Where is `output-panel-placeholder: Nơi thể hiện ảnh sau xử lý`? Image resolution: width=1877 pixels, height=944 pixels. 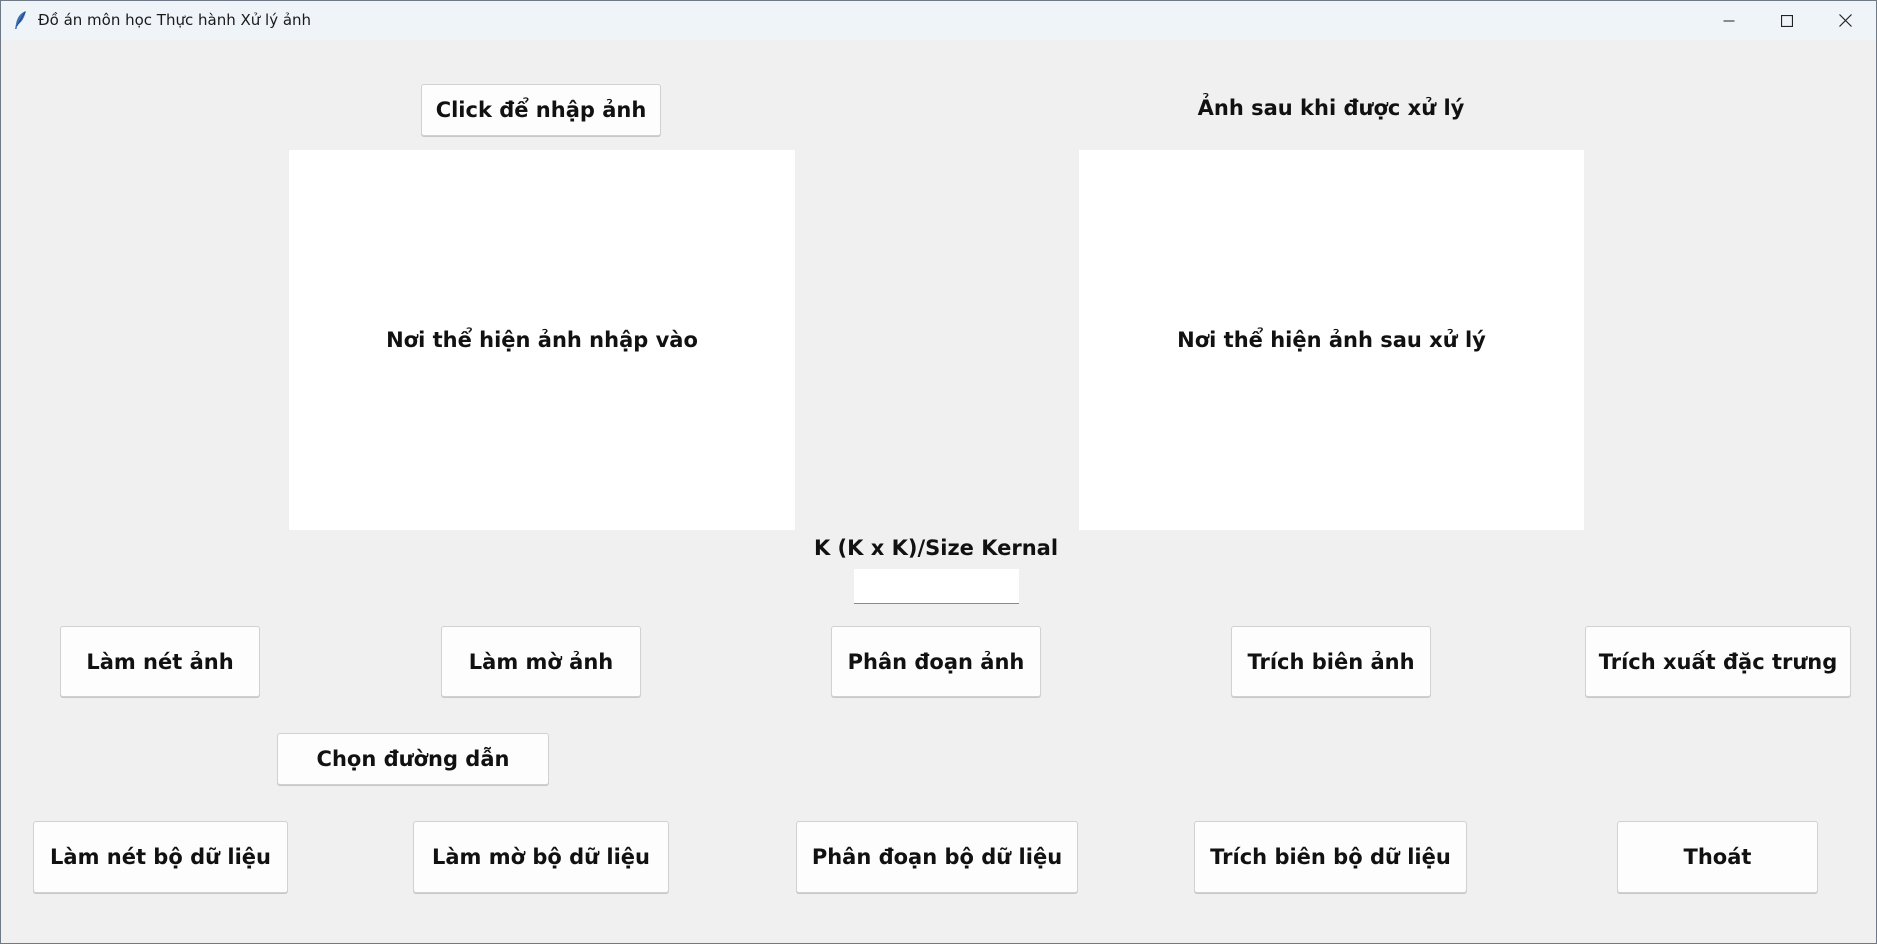 output-panel-placeholder: Nơi thể hiện ảnh sau xử lý is located at coordinates (1331, 340).